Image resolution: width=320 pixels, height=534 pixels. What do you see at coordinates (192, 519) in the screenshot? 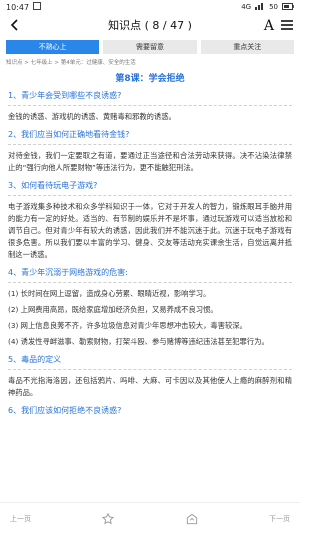
I see `share-icon` at bounding box center [192, 519].